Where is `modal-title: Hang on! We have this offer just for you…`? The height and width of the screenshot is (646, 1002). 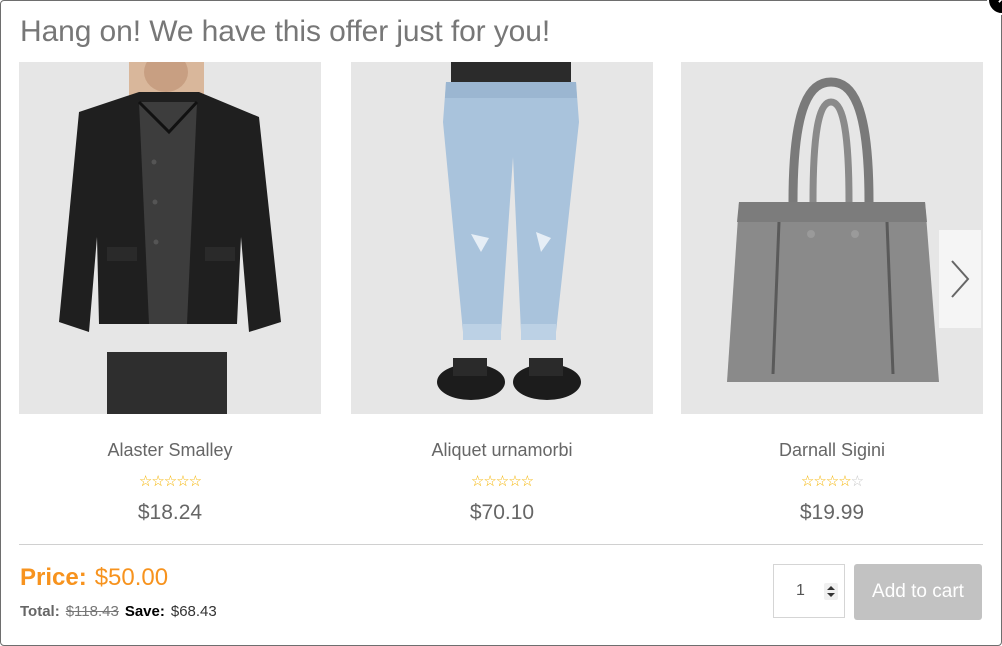 modal-title: Hang on! We have this offer just for you… is located at coordinates (285, 31).